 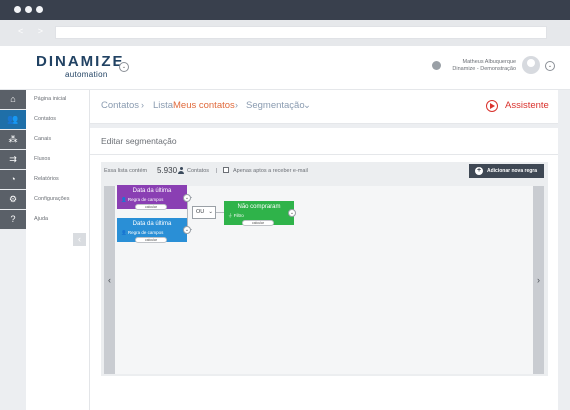 What do you see at coordinates (28, 9) in the screenshot?
I see `window-minimize-dot` at bounding box center [28, 9].